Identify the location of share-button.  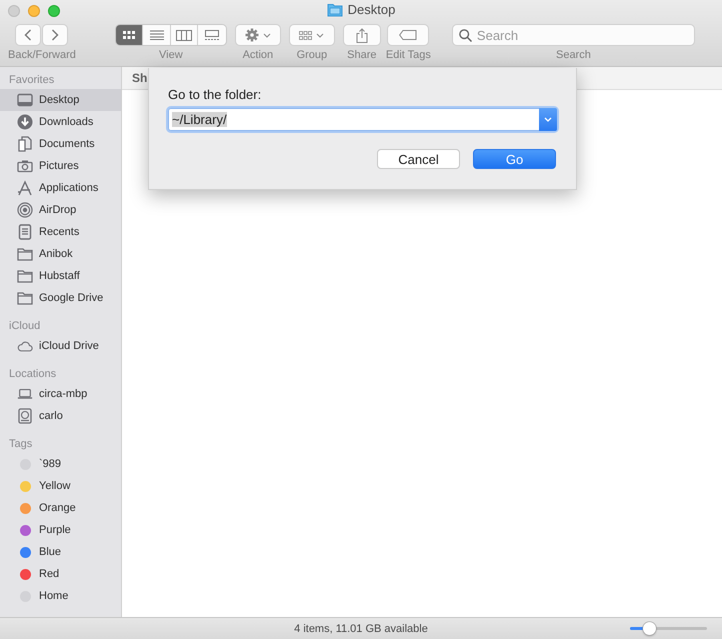
(361, 35).